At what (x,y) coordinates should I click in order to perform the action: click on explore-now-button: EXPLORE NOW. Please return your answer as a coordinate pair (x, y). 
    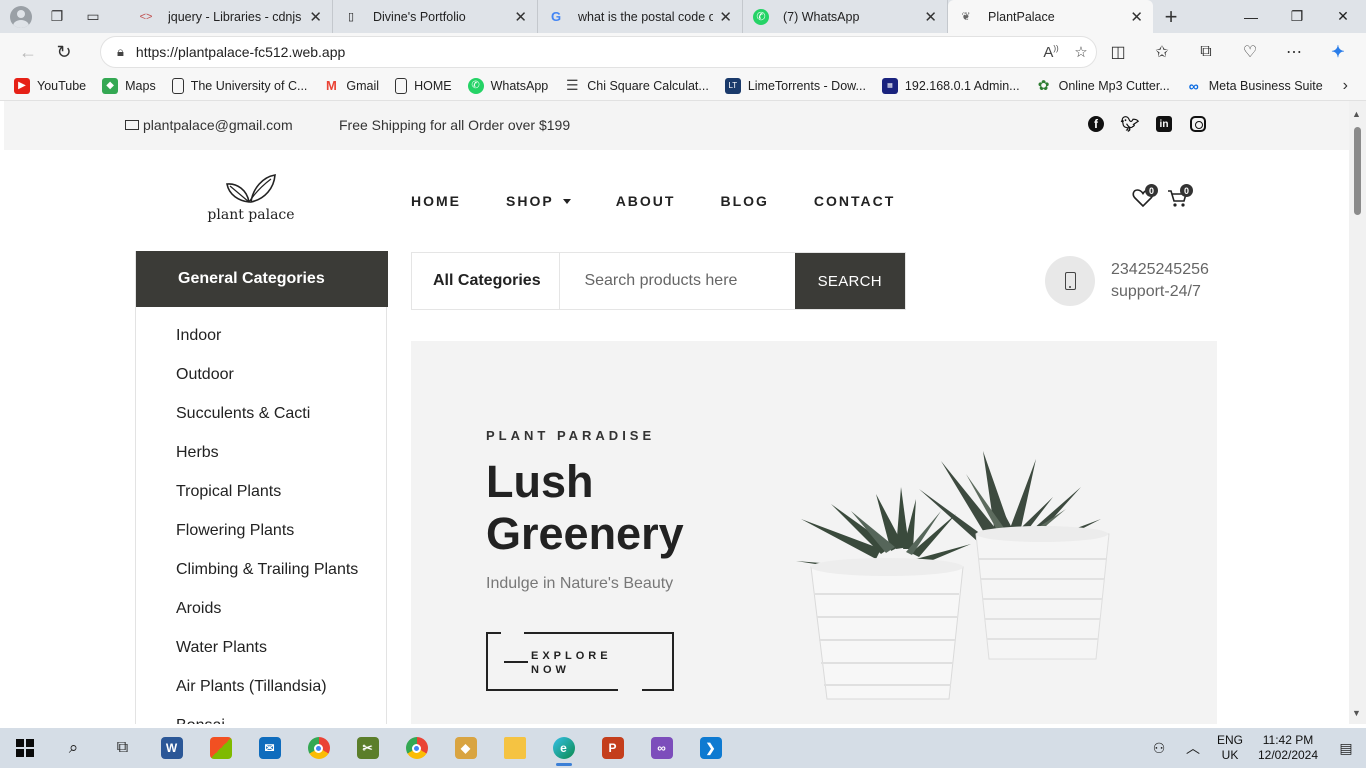
    Looking at the image, I should click on (580, 661).